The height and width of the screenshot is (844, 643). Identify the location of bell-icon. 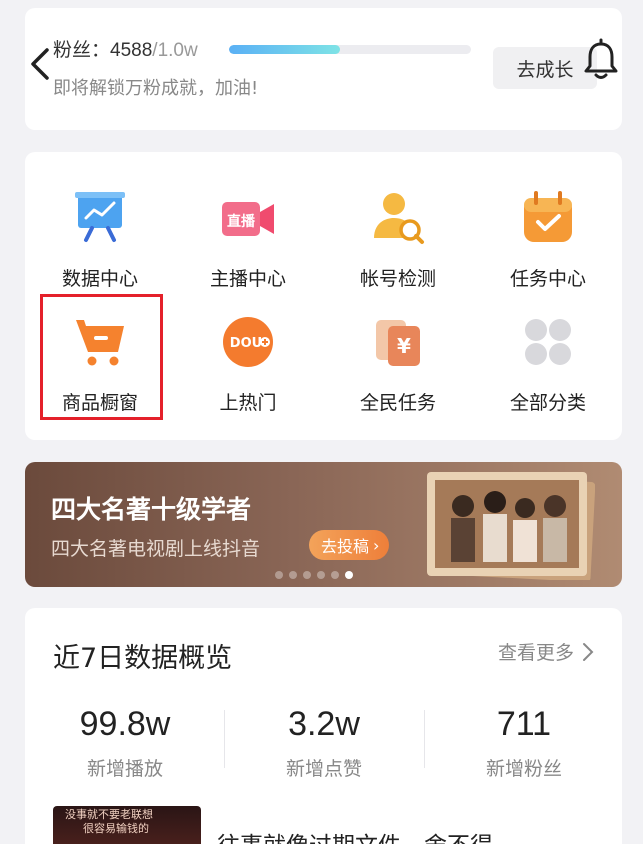
(601, 60).